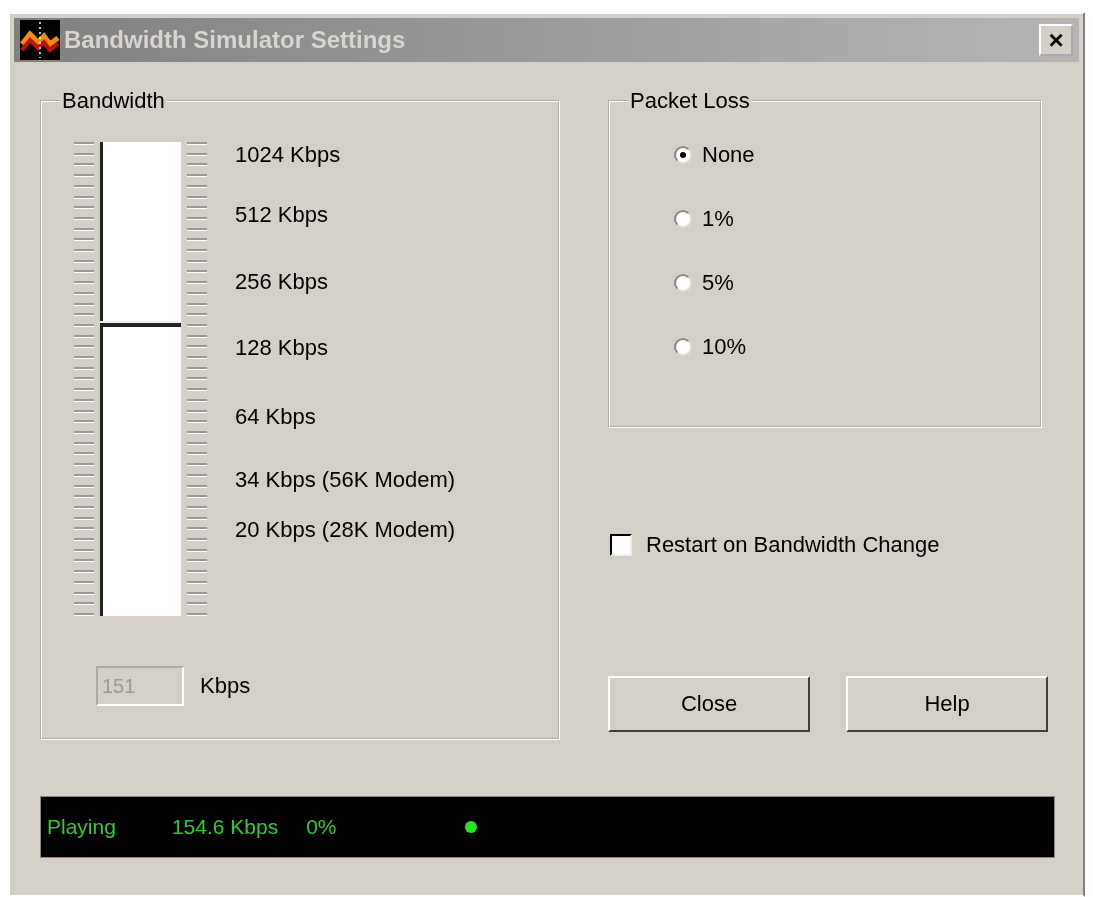  Describe the element at coordinates (857, 219) in the screenshot. I see `radio-option: 1%` at that location.